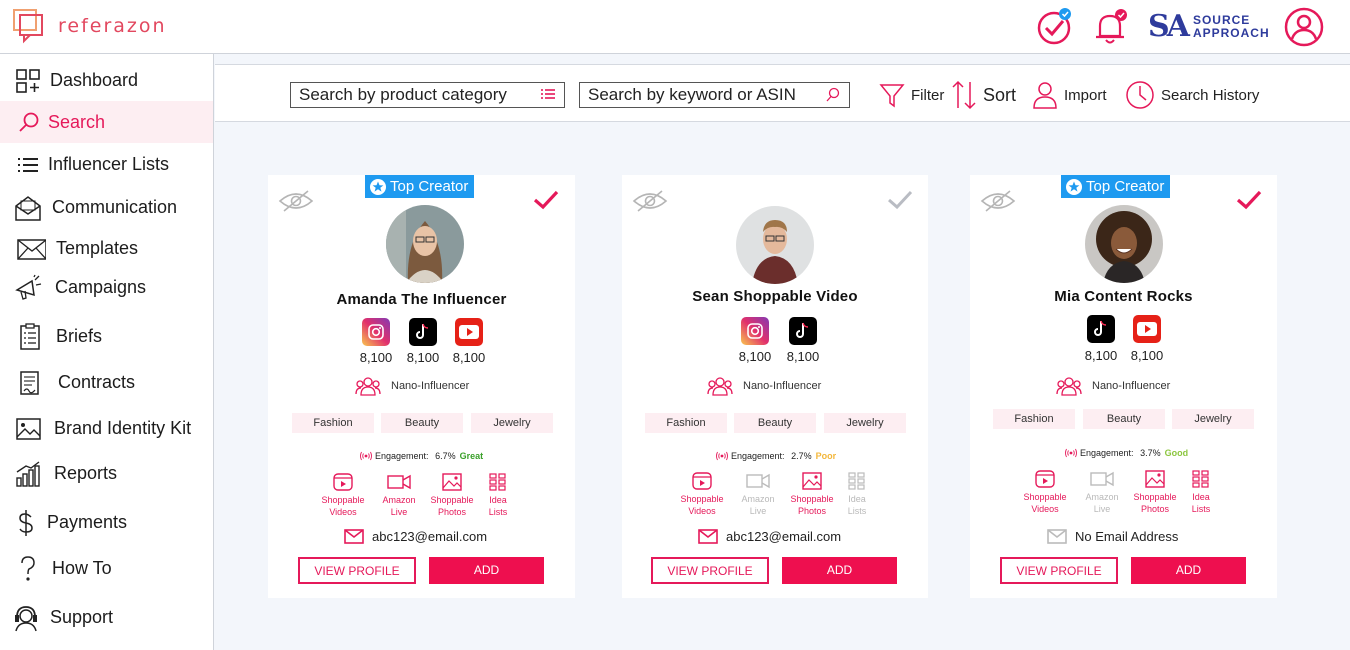 The height and width of the screenshot is (650, 1350). I want to click on referazon-logo: referazon, so click(89, 26).